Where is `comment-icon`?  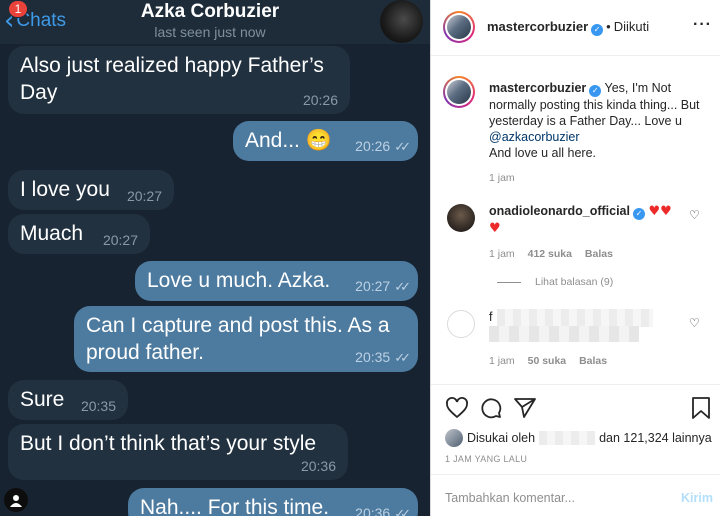
comment-icon is located at coordinates (491, 408).